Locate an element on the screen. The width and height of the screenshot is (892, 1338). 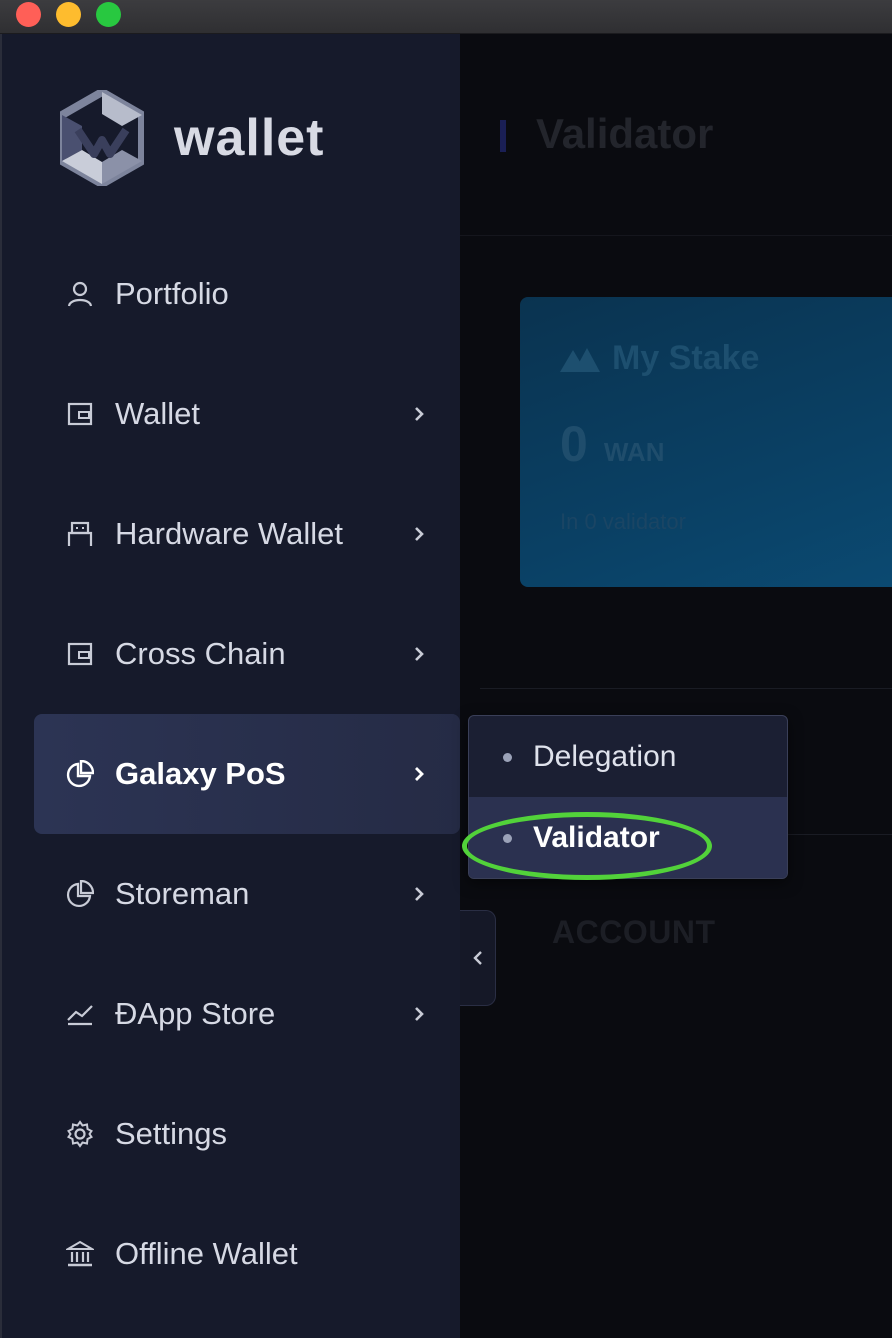
mountain-icon is located at coordinates (580, 359).